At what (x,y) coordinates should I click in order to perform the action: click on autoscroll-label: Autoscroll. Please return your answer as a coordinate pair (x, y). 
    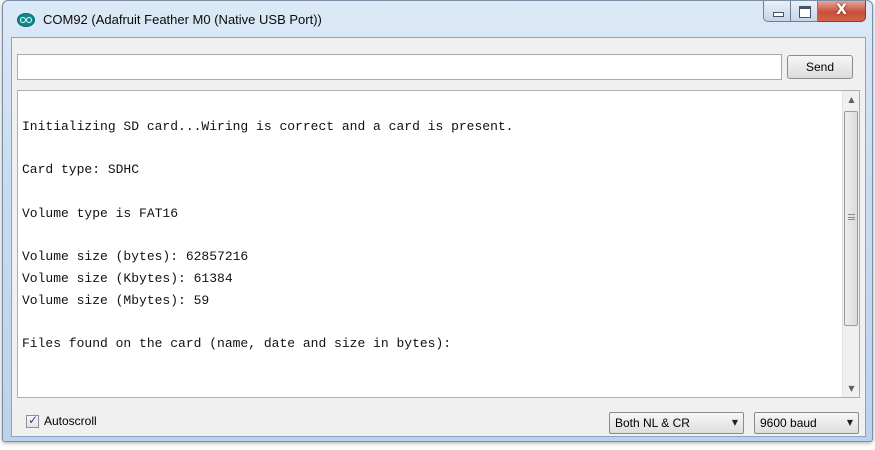
    Looking at the image, I should click on (70, 421).